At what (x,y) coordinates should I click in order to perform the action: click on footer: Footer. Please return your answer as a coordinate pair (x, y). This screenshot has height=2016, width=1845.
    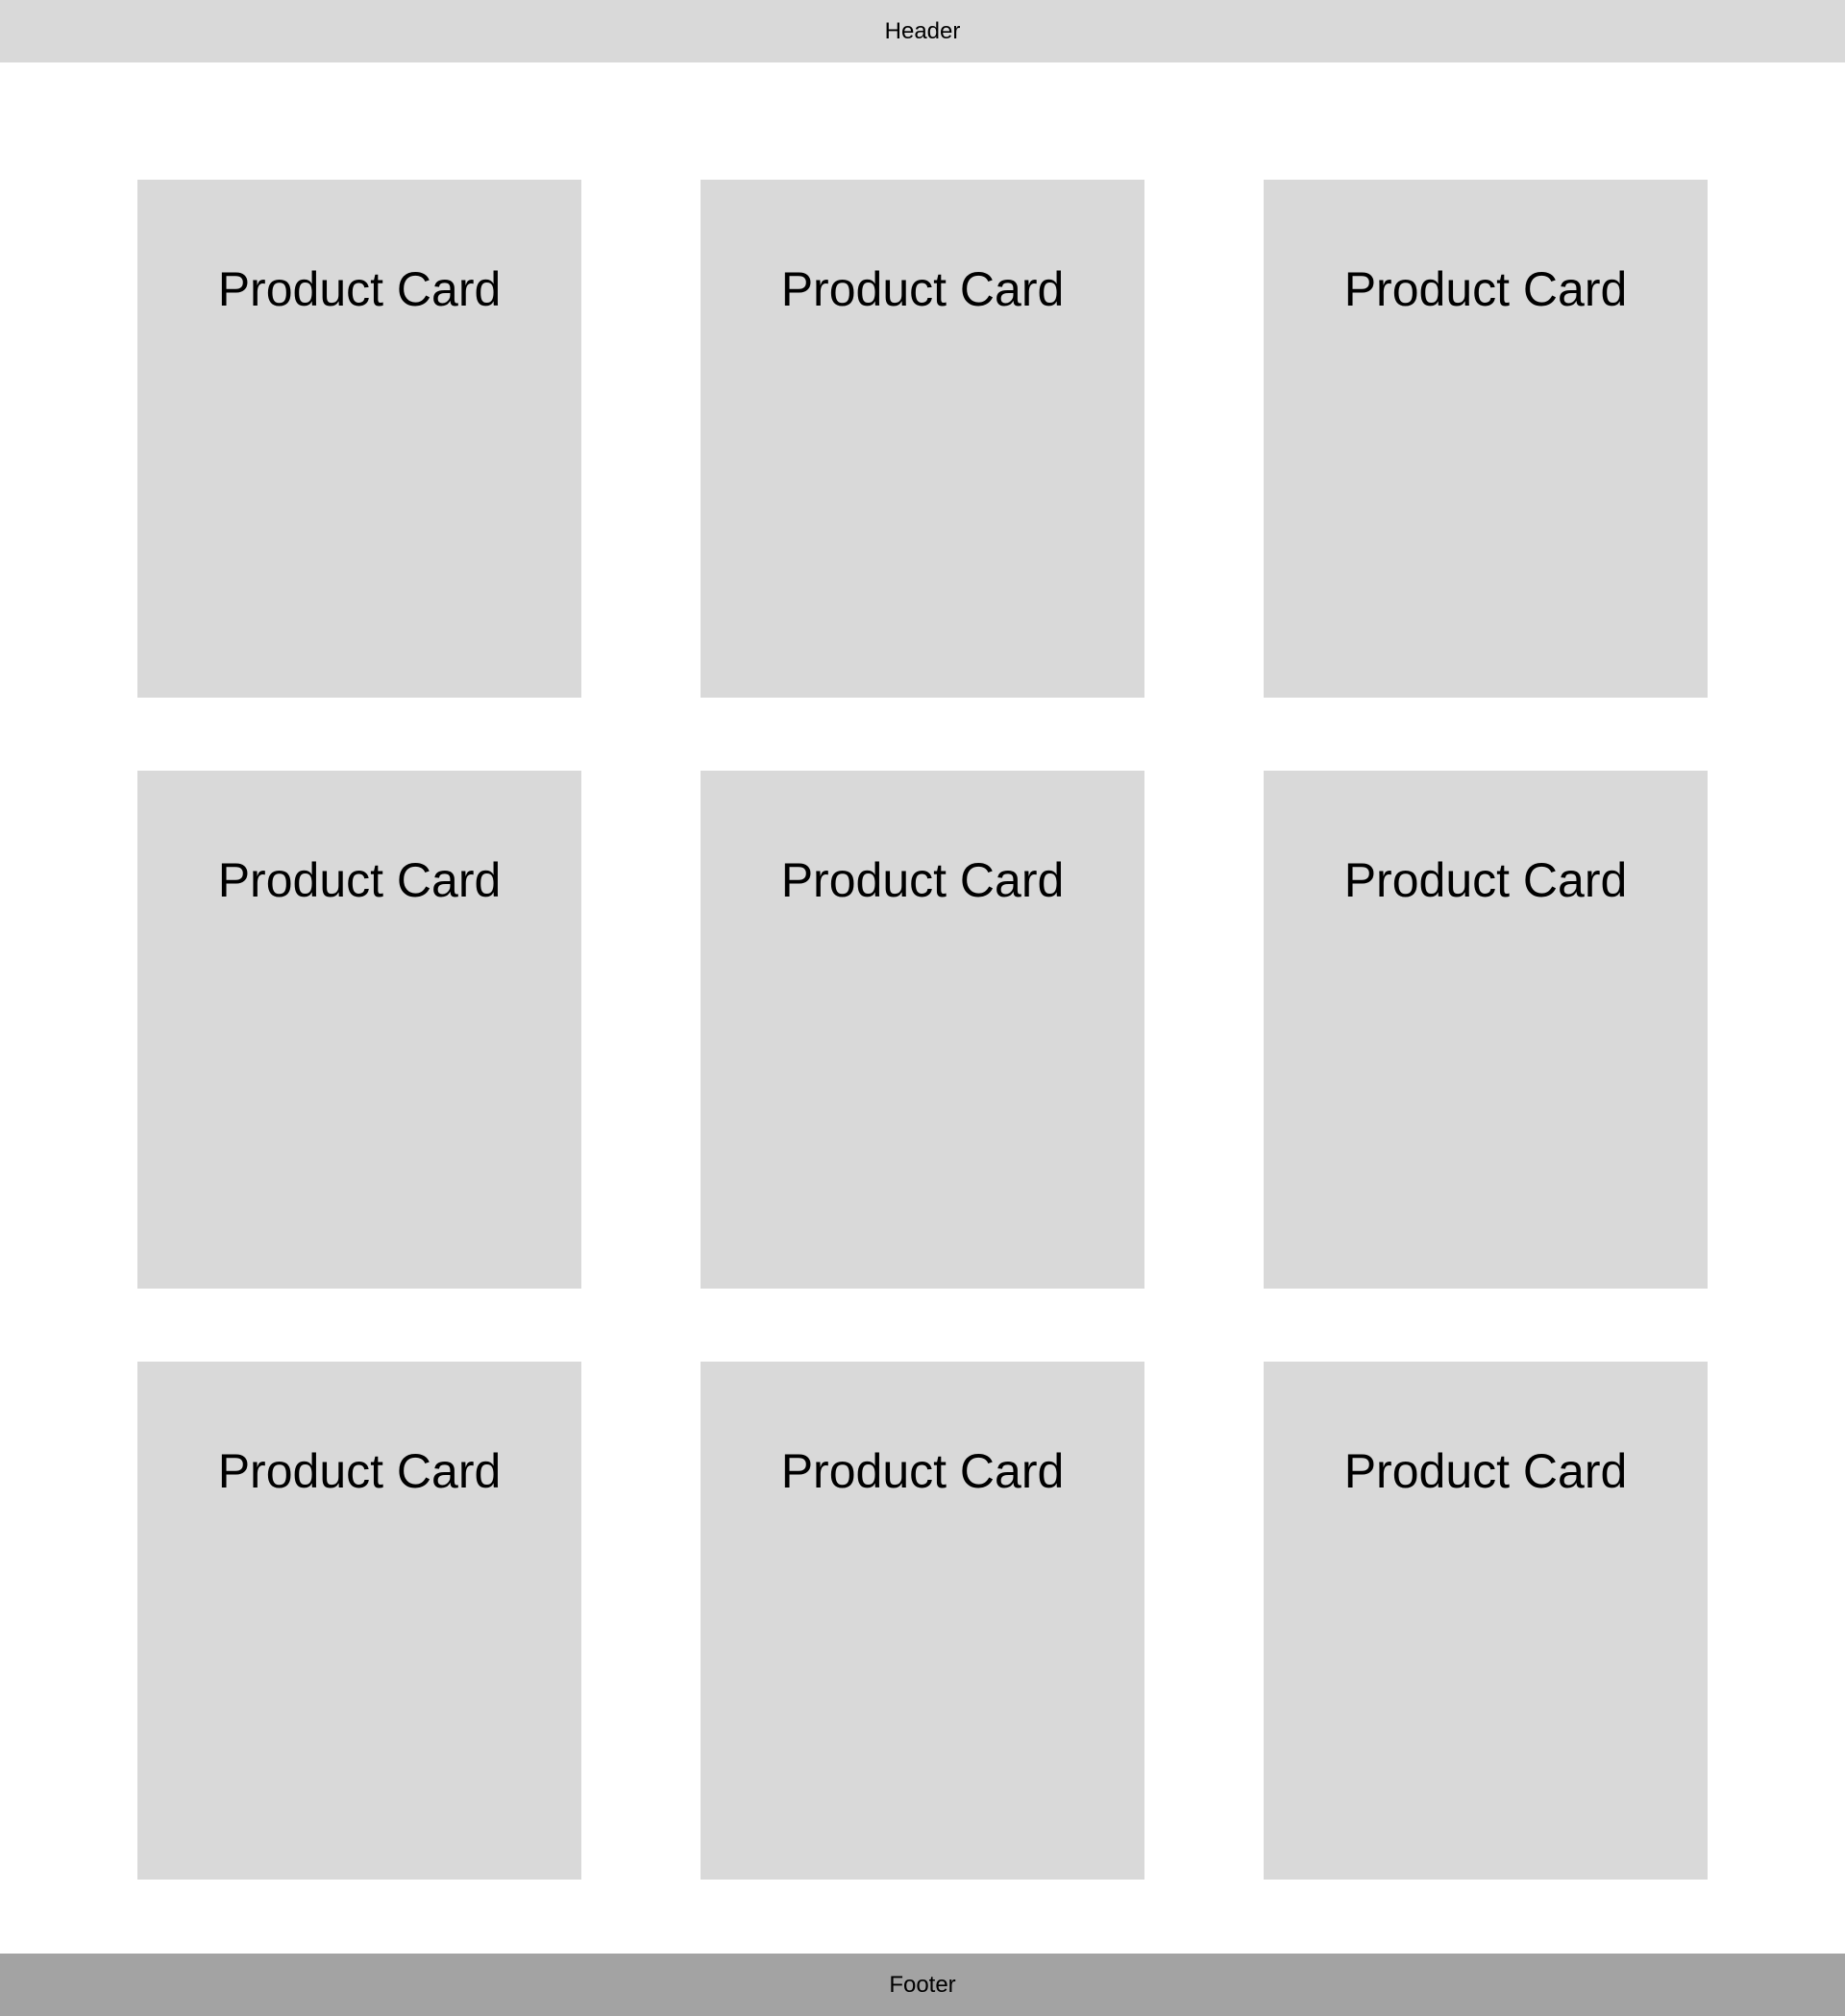
    Looking at the image, I should click on (923, 1985).